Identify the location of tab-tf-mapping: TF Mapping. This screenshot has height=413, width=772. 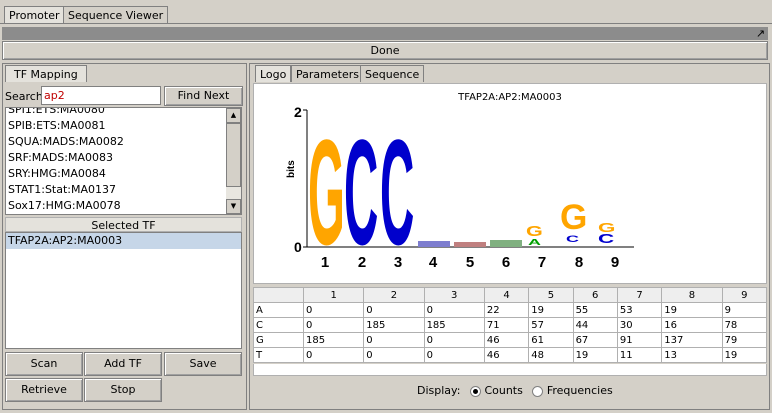
(46, 73).